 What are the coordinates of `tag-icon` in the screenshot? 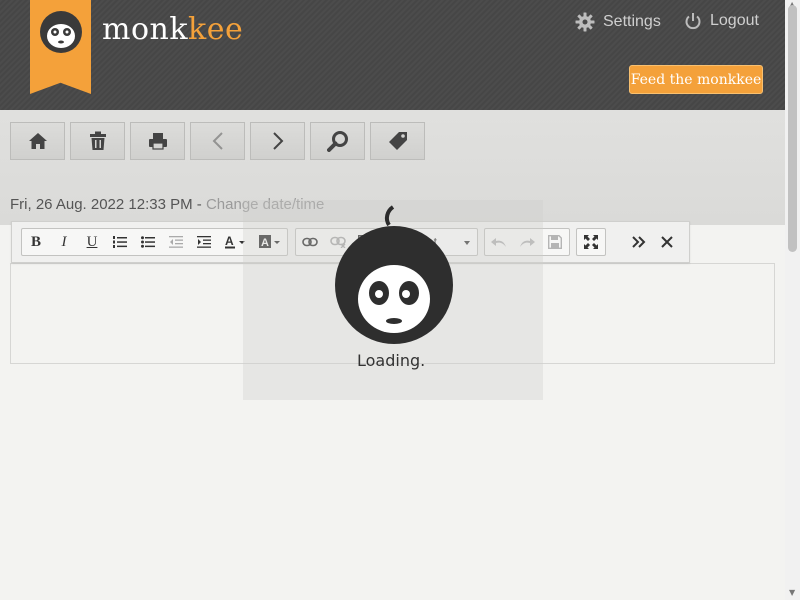 It's located at (397, 141).